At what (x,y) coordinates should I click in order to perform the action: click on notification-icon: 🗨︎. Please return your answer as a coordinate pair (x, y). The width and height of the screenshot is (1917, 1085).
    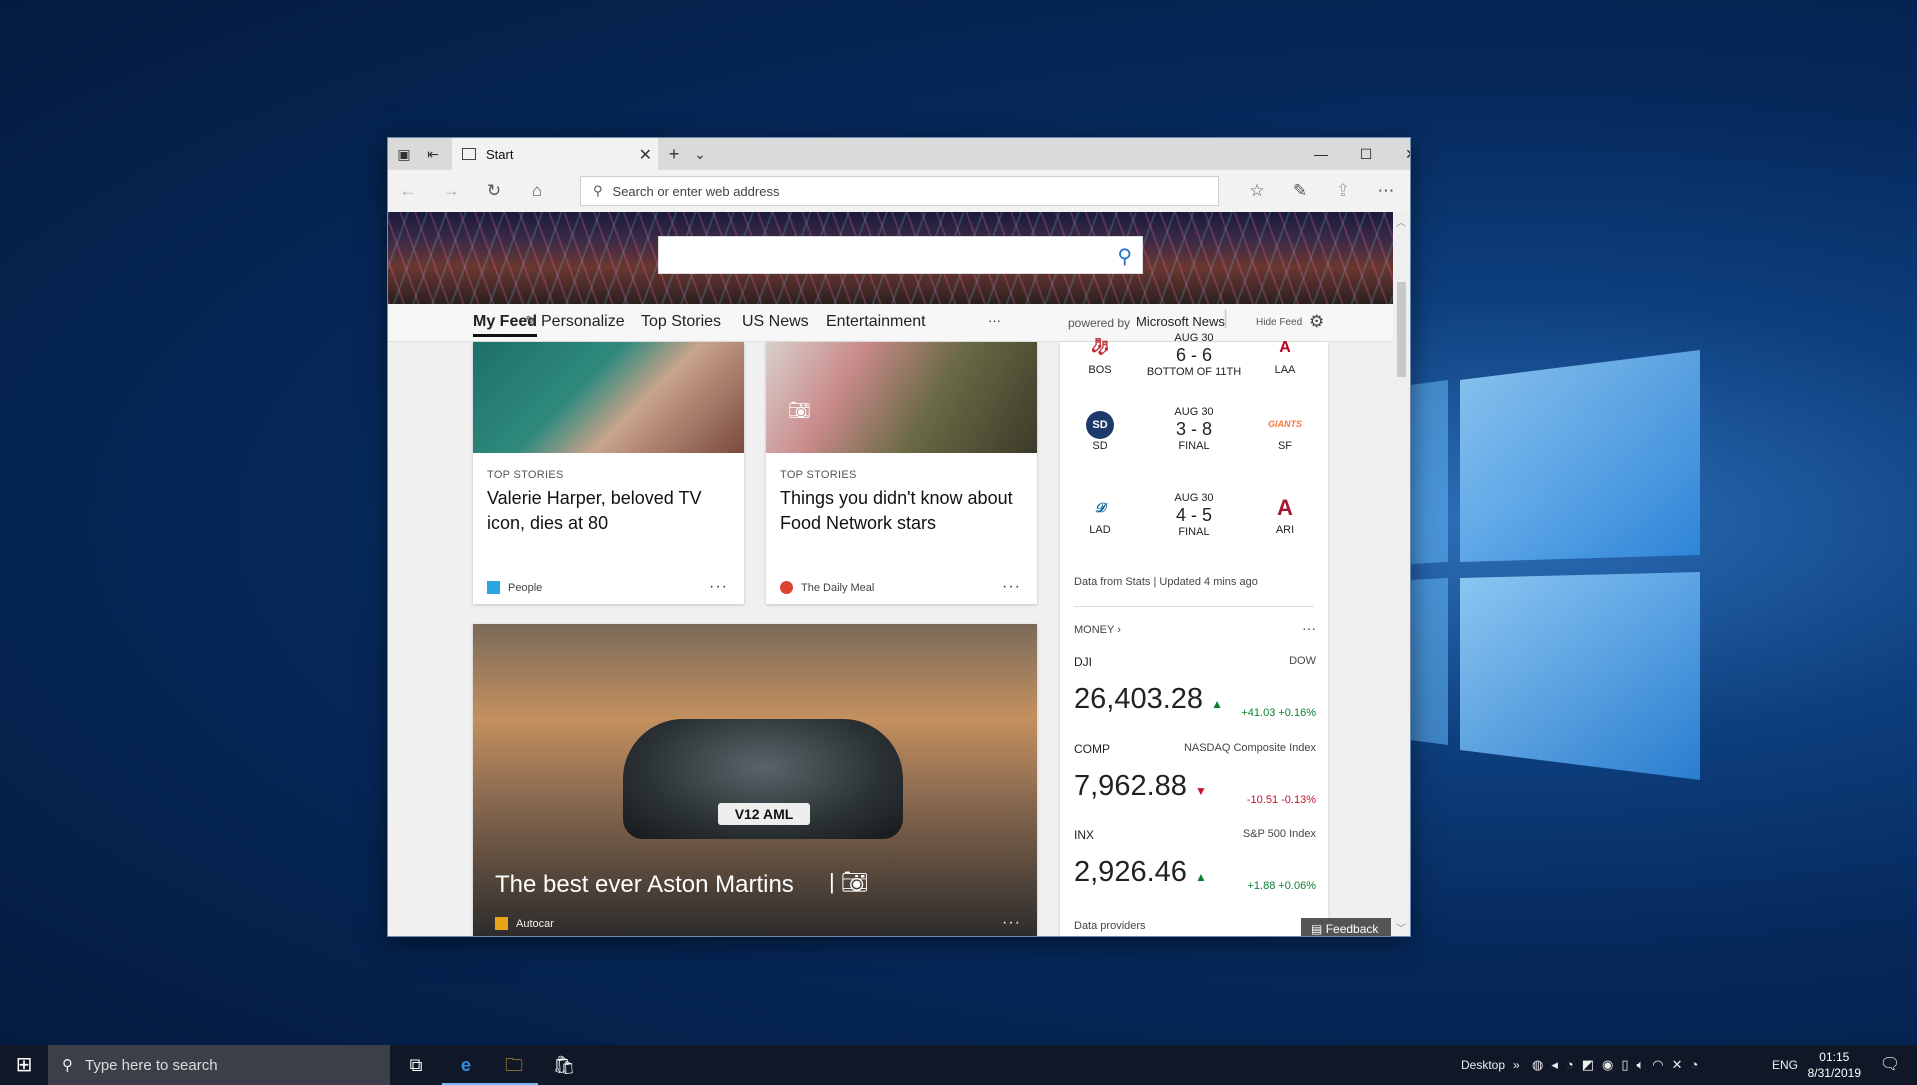
    Looking at the image, I should click on (1890, 1065).